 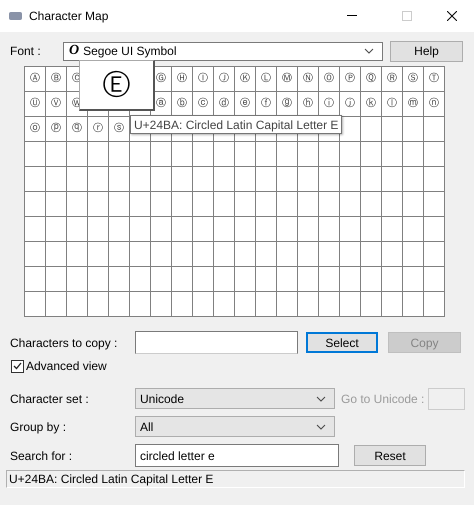 I want to click on group-by-dropdown: All, so click(x=235, y=426).